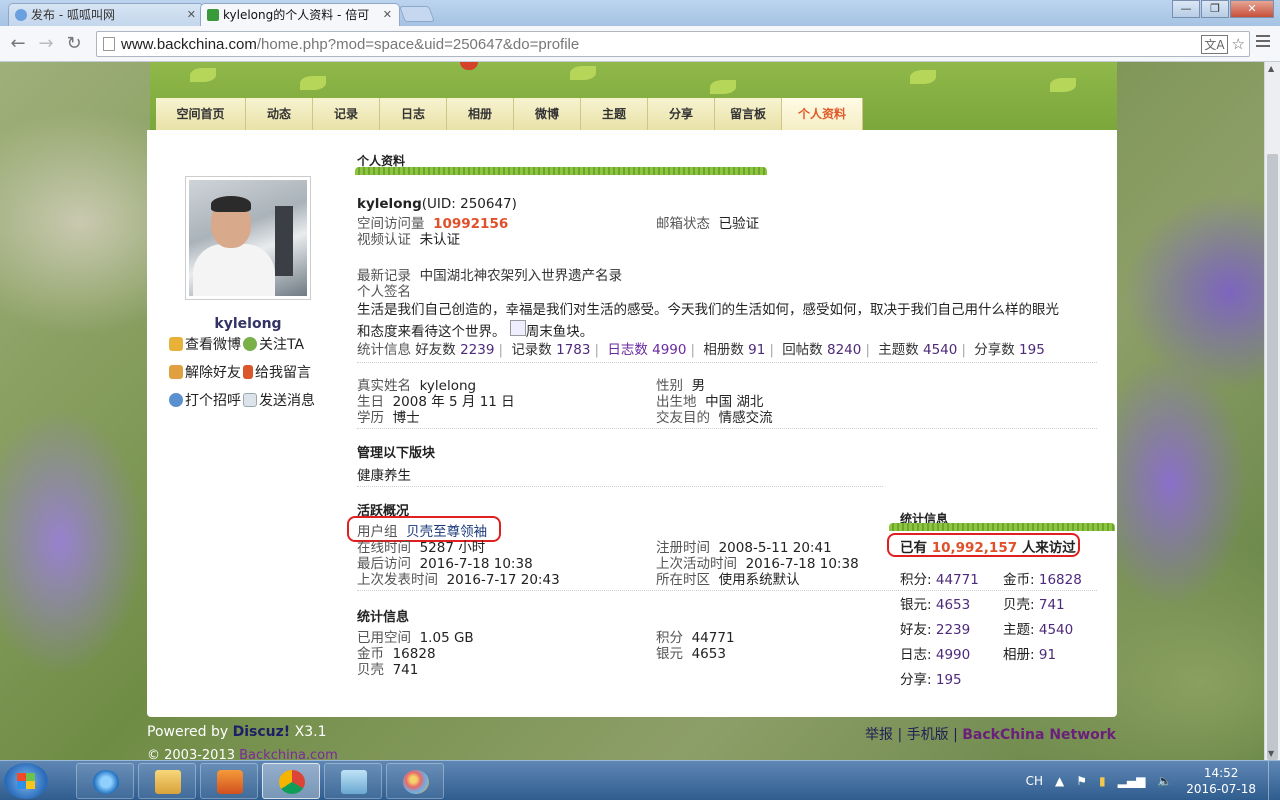 This screenshot has width=1280, height=800. What do you see at coordinates (1215, 9) in the screenshot?
I see `restore-button: ❐` at bounding box center [1215, 9].